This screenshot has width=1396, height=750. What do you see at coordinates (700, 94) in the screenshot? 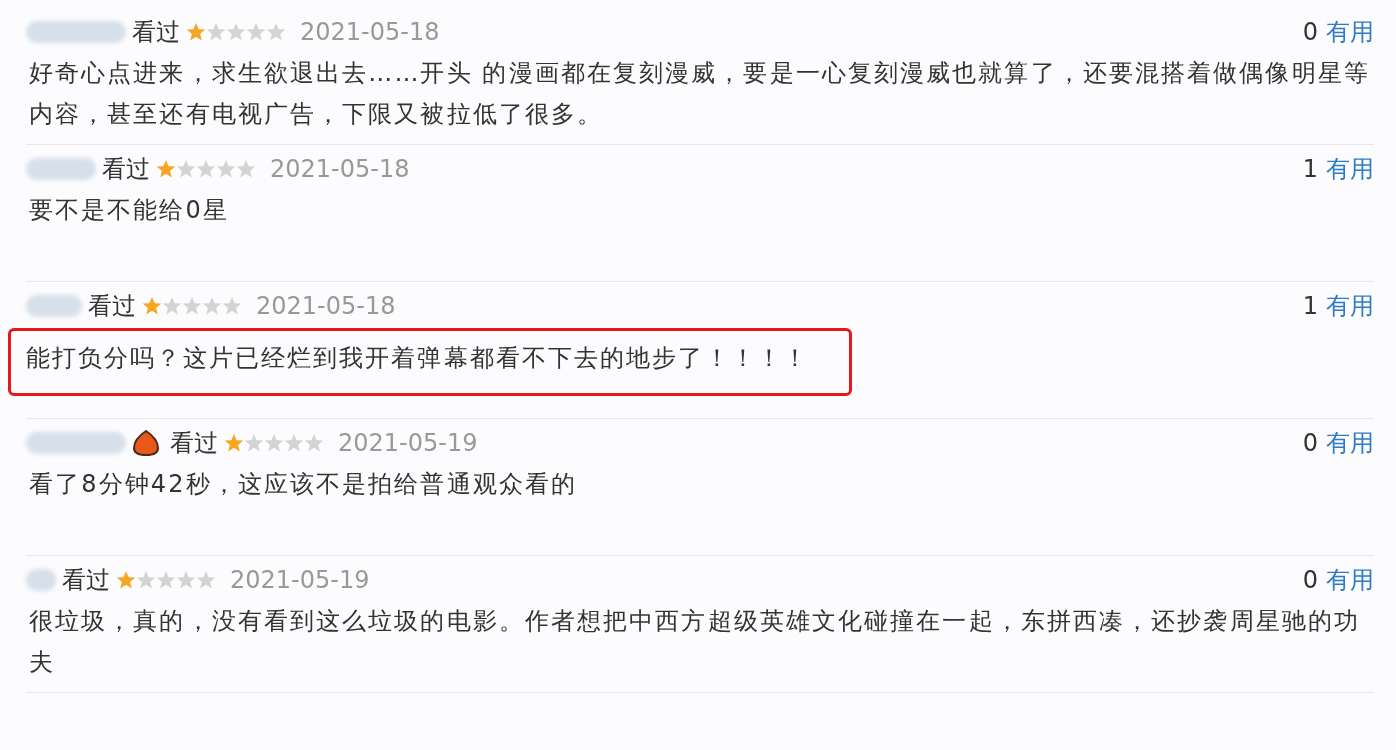
I see `comment-text: 好奇心点进来，求生欲退出去……开头 的漫画都在复刻漫威，要是一心复刻漫威也就算了，还要混搭着做偶像明星等内容，甚至还有电视广告，下限又被拉低了很多。` at bounding box center [700, 94].